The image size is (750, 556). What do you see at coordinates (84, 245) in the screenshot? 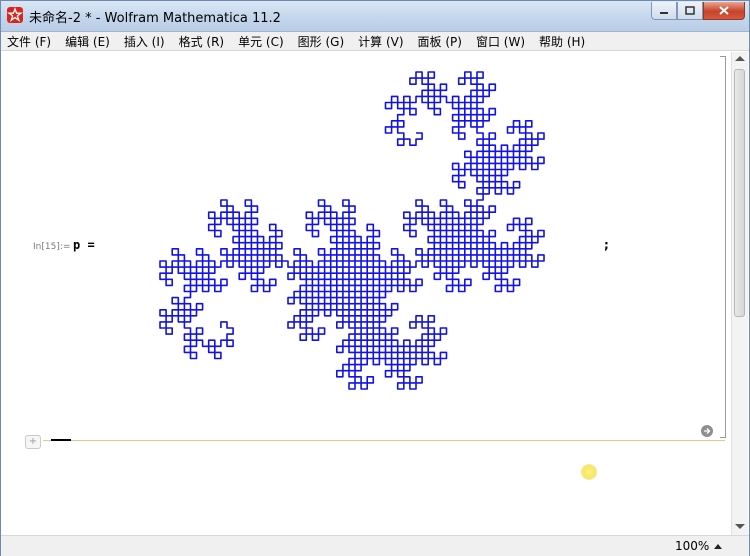
I see `input-code: p =` at bounding box center [84, 245].